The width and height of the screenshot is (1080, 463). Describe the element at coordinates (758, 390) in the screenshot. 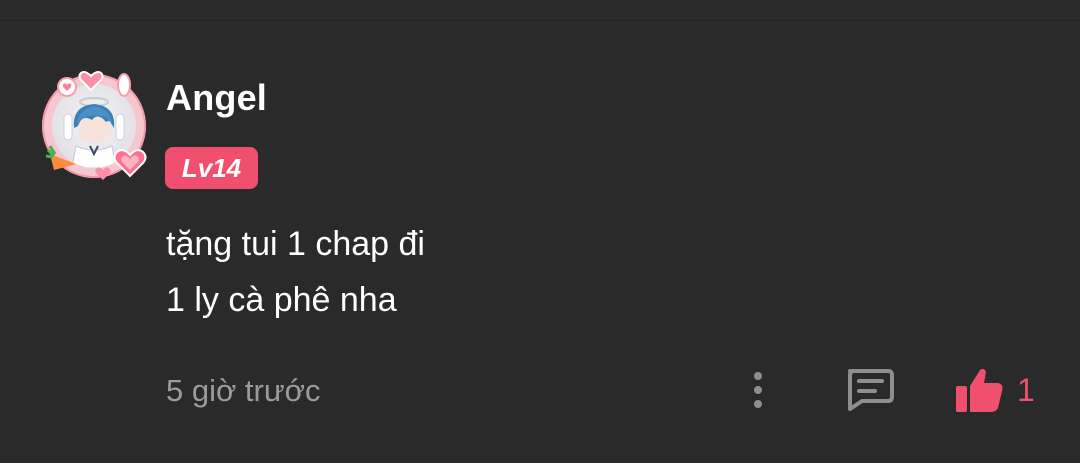

I see `more-options-button` at that location.